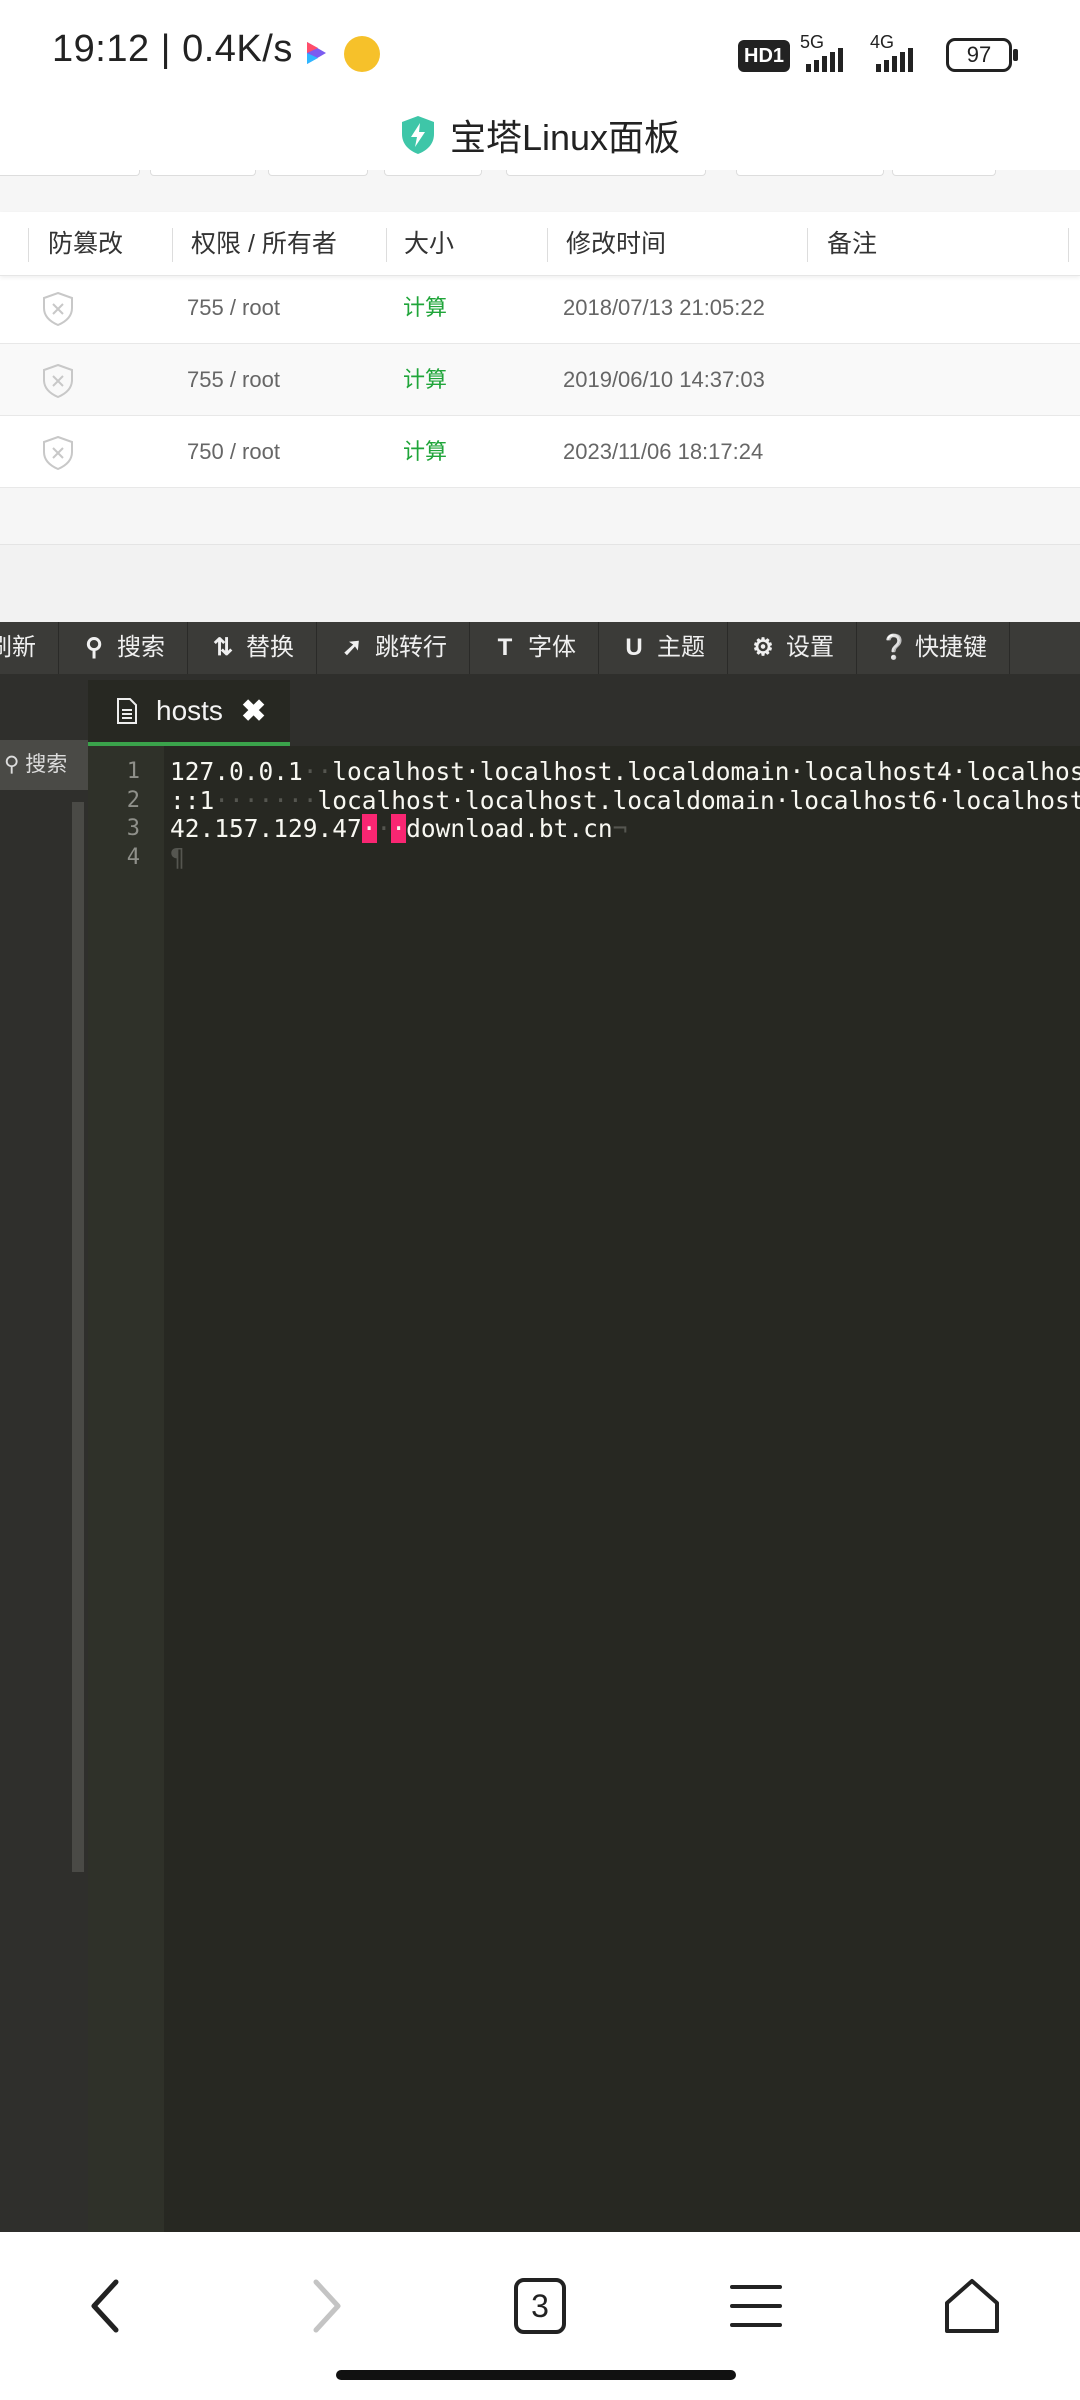 Image resolution: width=1080 pixels, height=2400 pixels. I want to click on editor-toolbar: 刷新 ⚲ 搜索 ⇅ 替换 ➚ 跳转行 T 字体 U 主题 ⚙ 设置 ❔ 快捷键, so click(540, 648).